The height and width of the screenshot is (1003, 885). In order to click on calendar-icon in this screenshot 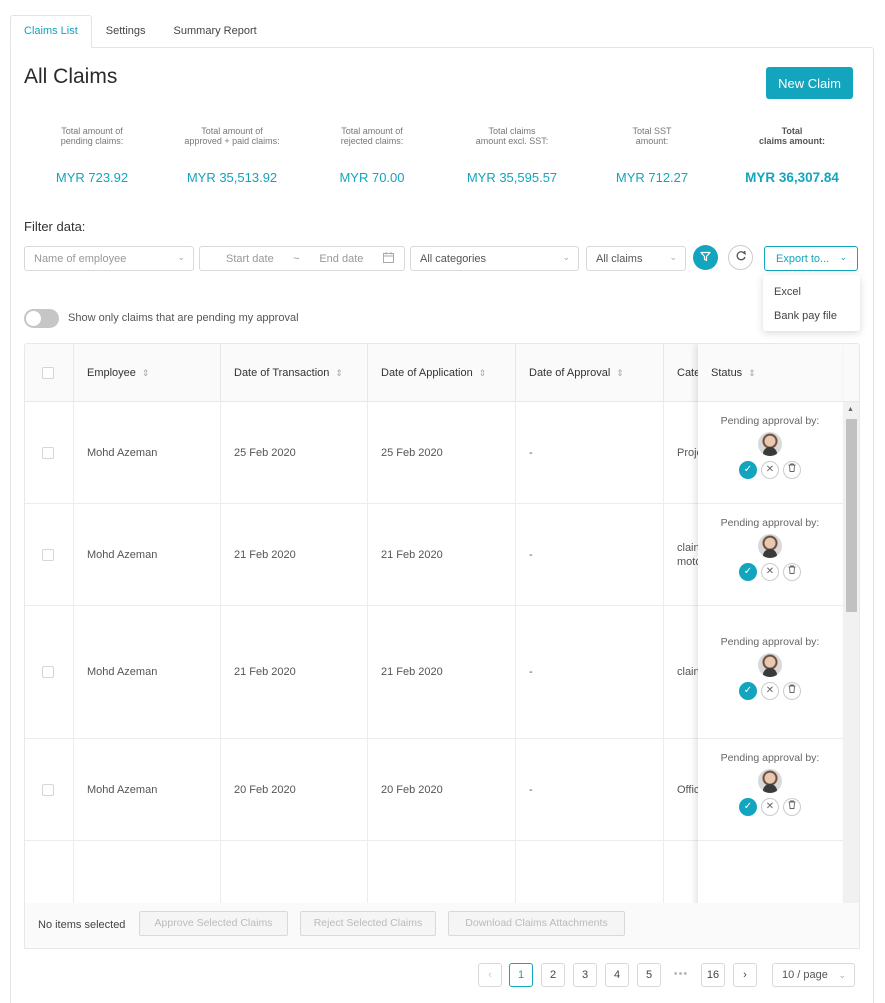, I will do `click(388, 258)`.